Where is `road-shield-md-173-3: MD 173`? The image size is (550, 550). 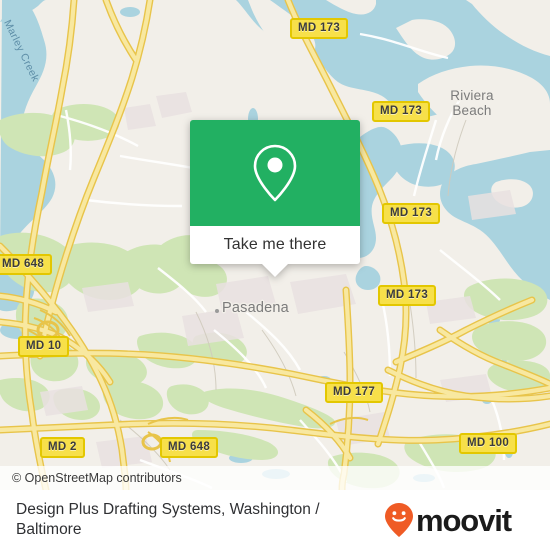
road-shield-md-173-3: MD 173 is located at coordinates (411, 213).